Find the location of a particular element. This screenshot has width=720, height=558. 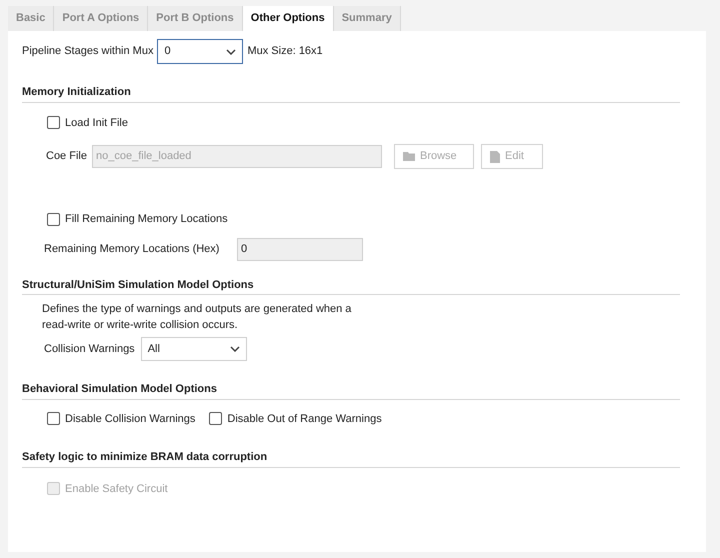

checkbox-label: Enable Safety Circuit is located at coordinates (116, 489).